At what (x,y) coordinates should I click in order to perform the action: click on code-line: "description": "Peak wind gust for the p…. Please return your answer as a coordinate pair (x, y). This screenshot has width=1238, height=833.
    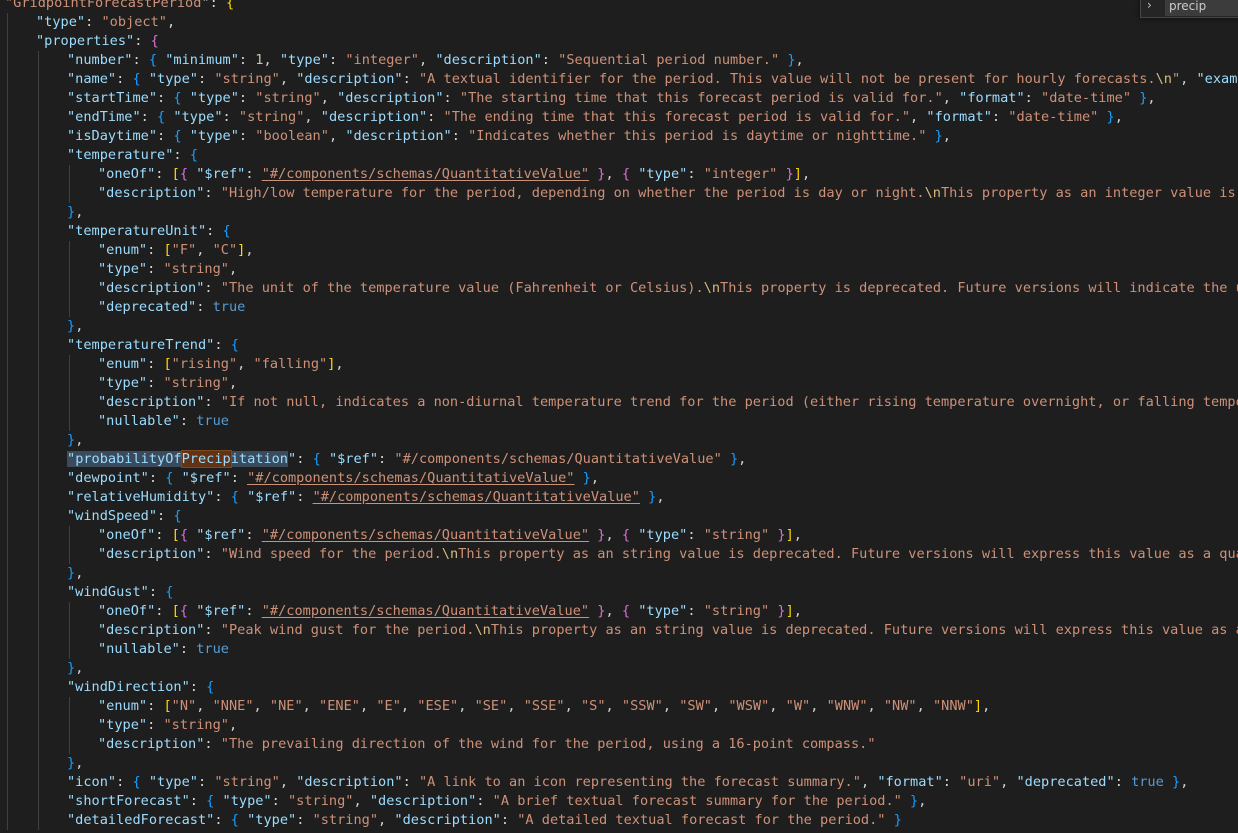
    Looking at the image, I should click on (619, 630).